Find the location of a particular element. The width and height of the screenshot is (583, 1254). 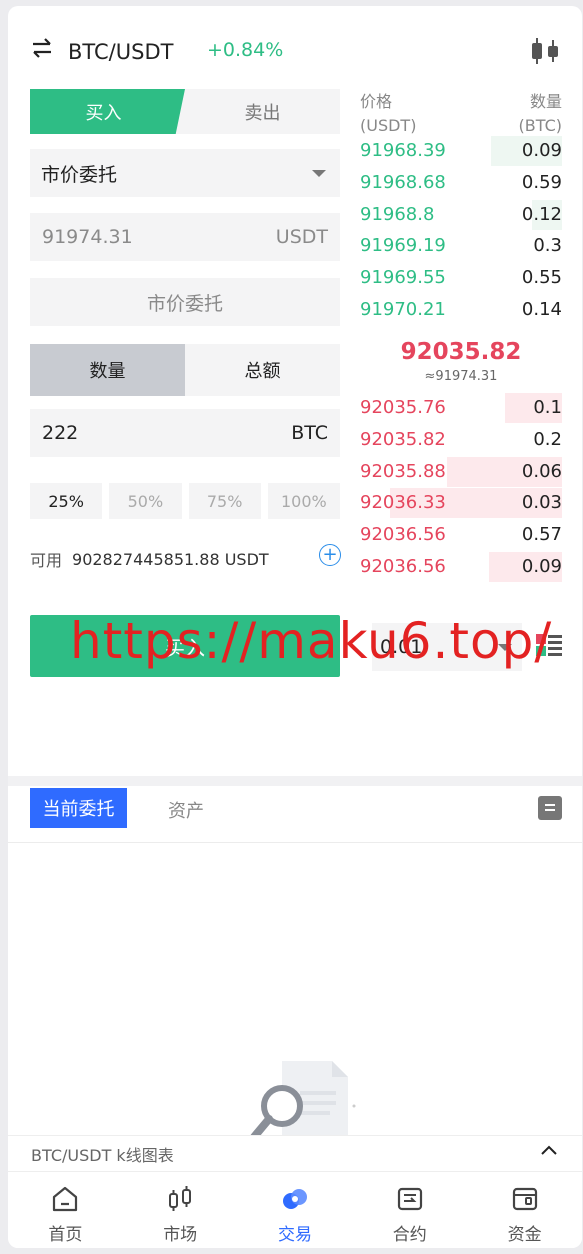

market-price-field: 市价委托 is located at coordinates (185, 302).